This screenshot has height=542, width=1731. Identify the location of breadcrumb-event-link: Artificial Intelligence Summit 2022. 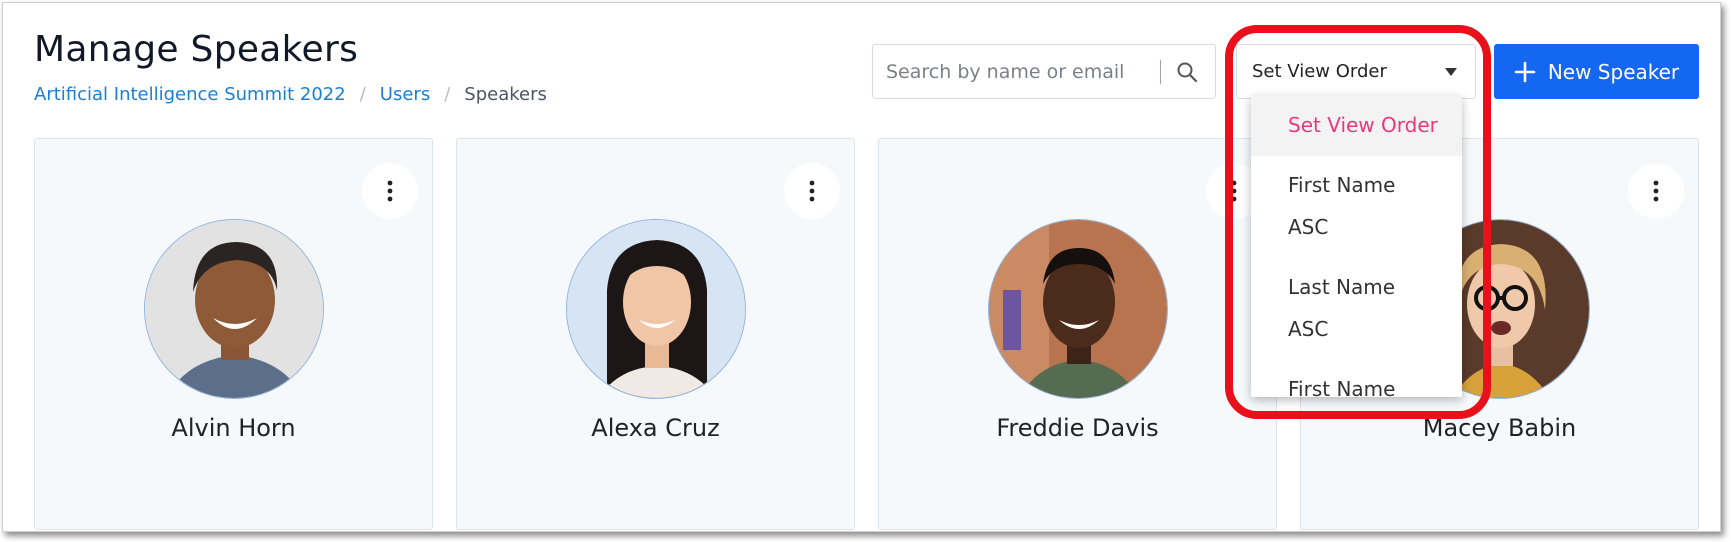
(190, 94).